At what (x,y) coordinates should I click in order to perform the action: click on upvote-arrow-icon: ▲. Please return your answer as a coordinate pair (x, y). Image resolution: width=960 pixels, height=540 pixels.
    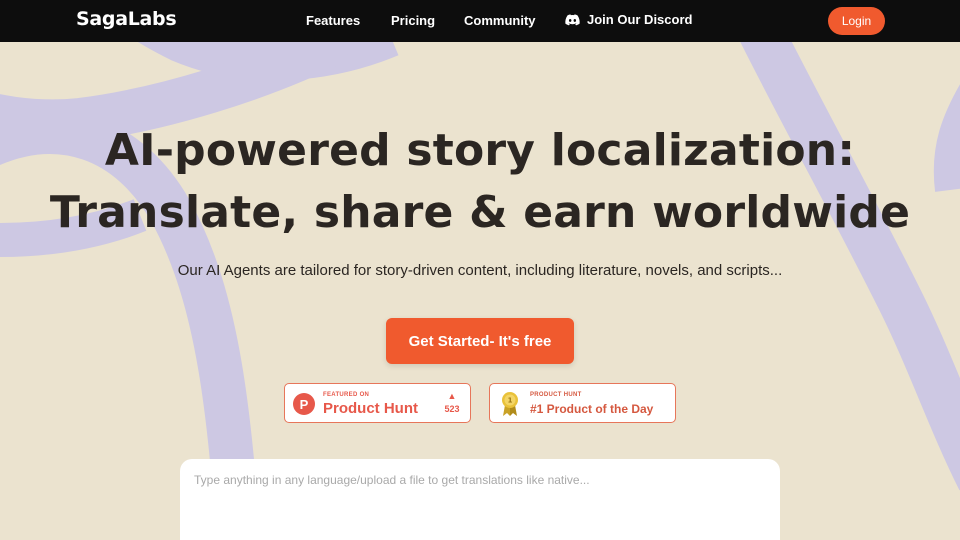
    Looking at the image, I should click on (452, 396).